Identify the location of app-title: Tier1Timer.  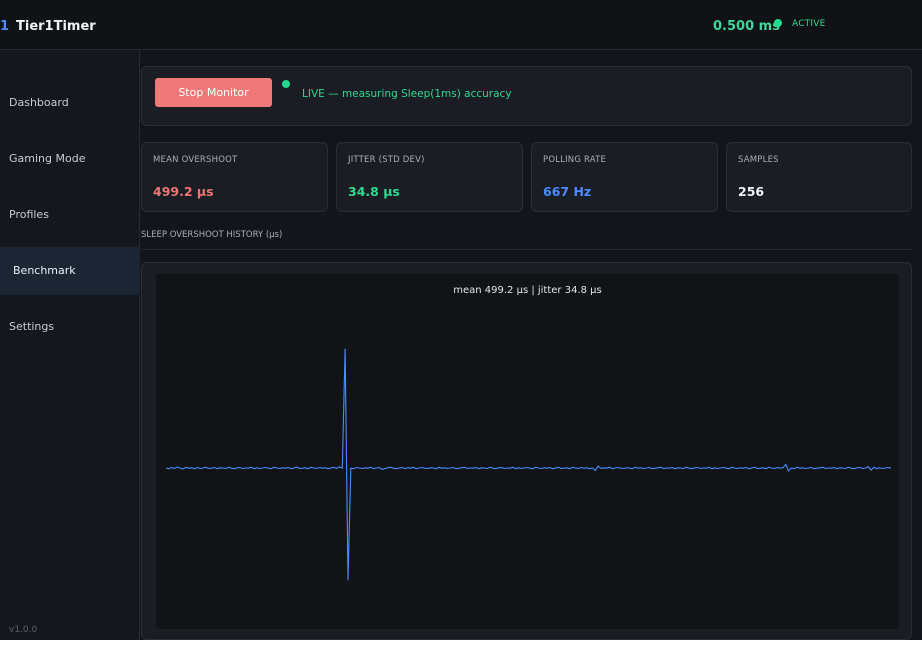
(56, 26).